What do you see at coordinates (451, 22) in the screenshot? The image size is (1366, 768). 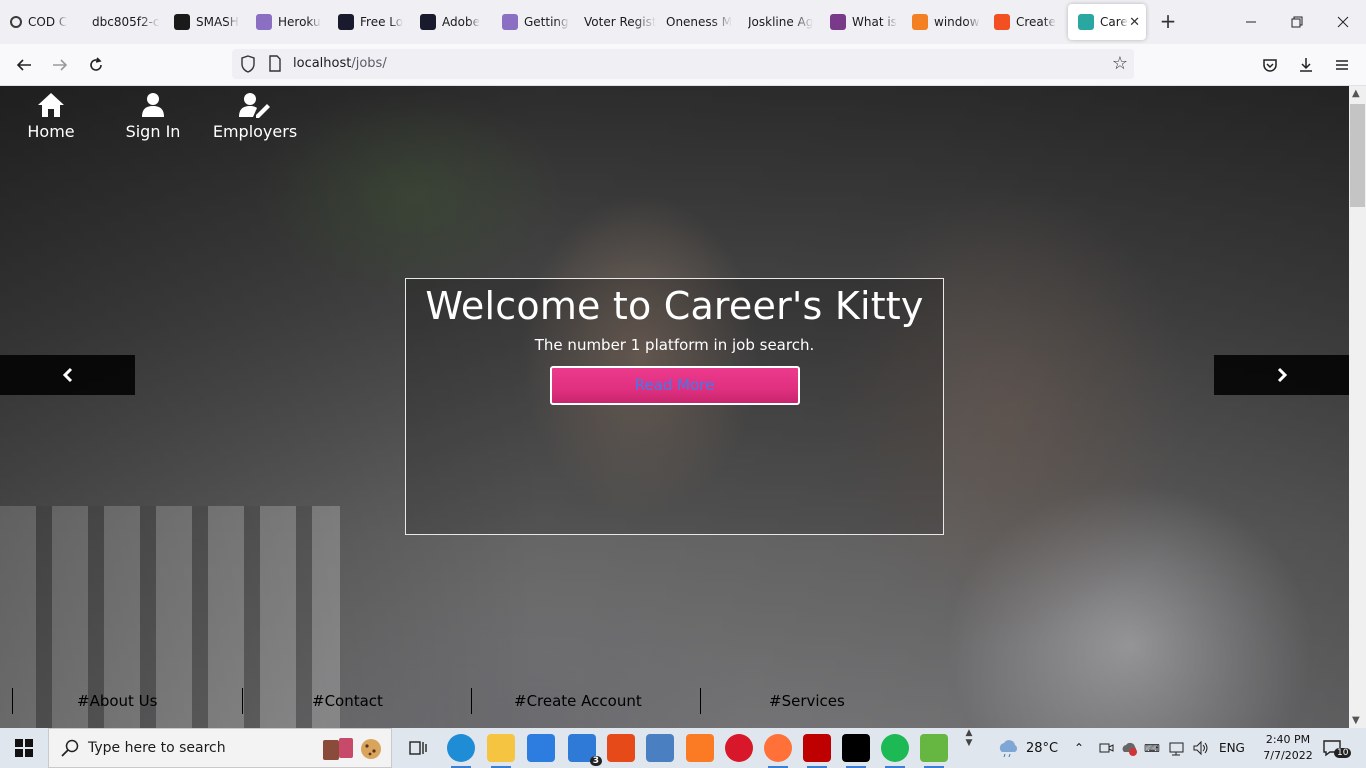 I see `browser-tab: Adobe` at bounding box center [451, 22].